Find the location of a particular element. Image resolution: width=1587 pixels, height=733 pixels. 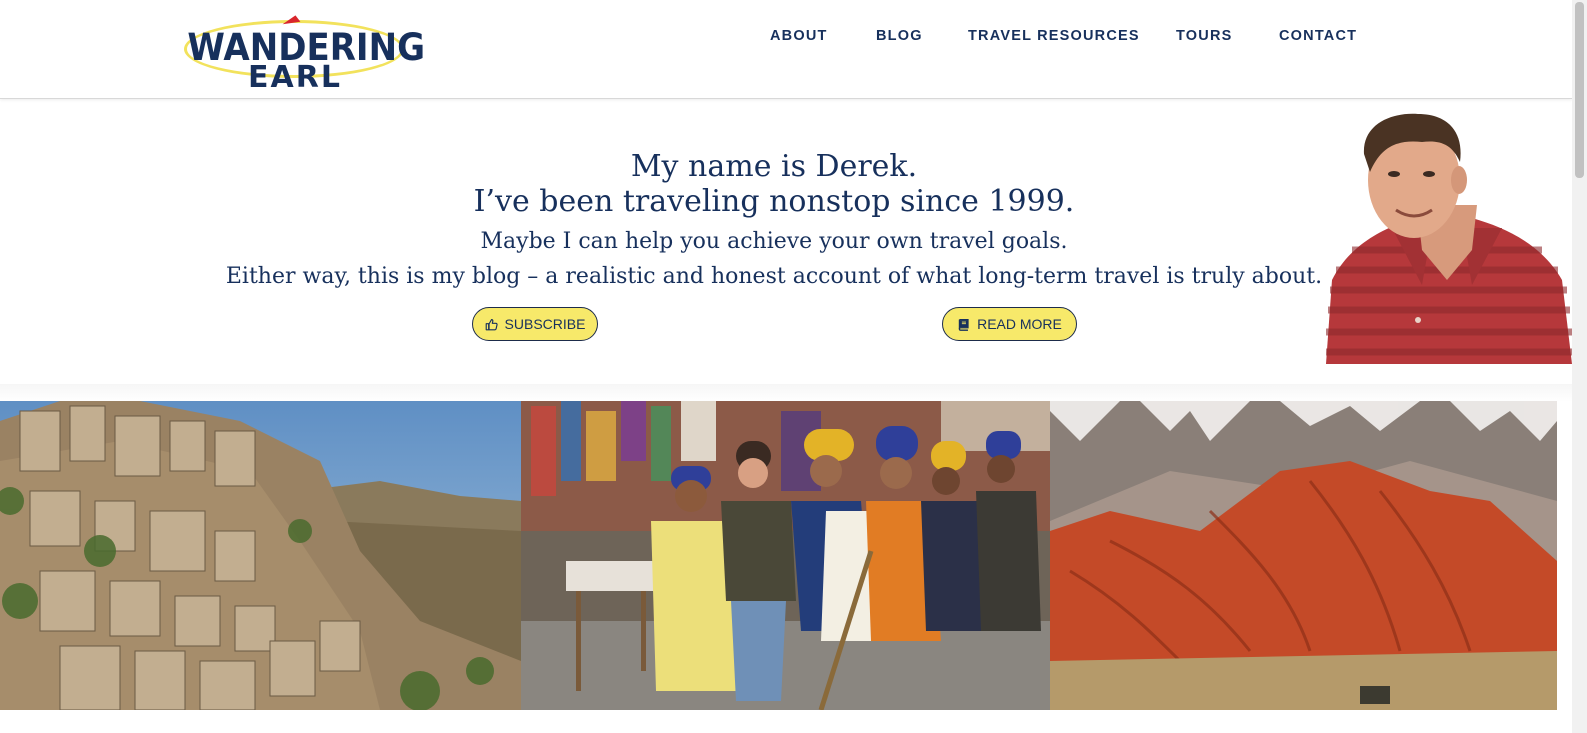

hero-heading-name: My name is Derek. is located at coordinates (774, 166).